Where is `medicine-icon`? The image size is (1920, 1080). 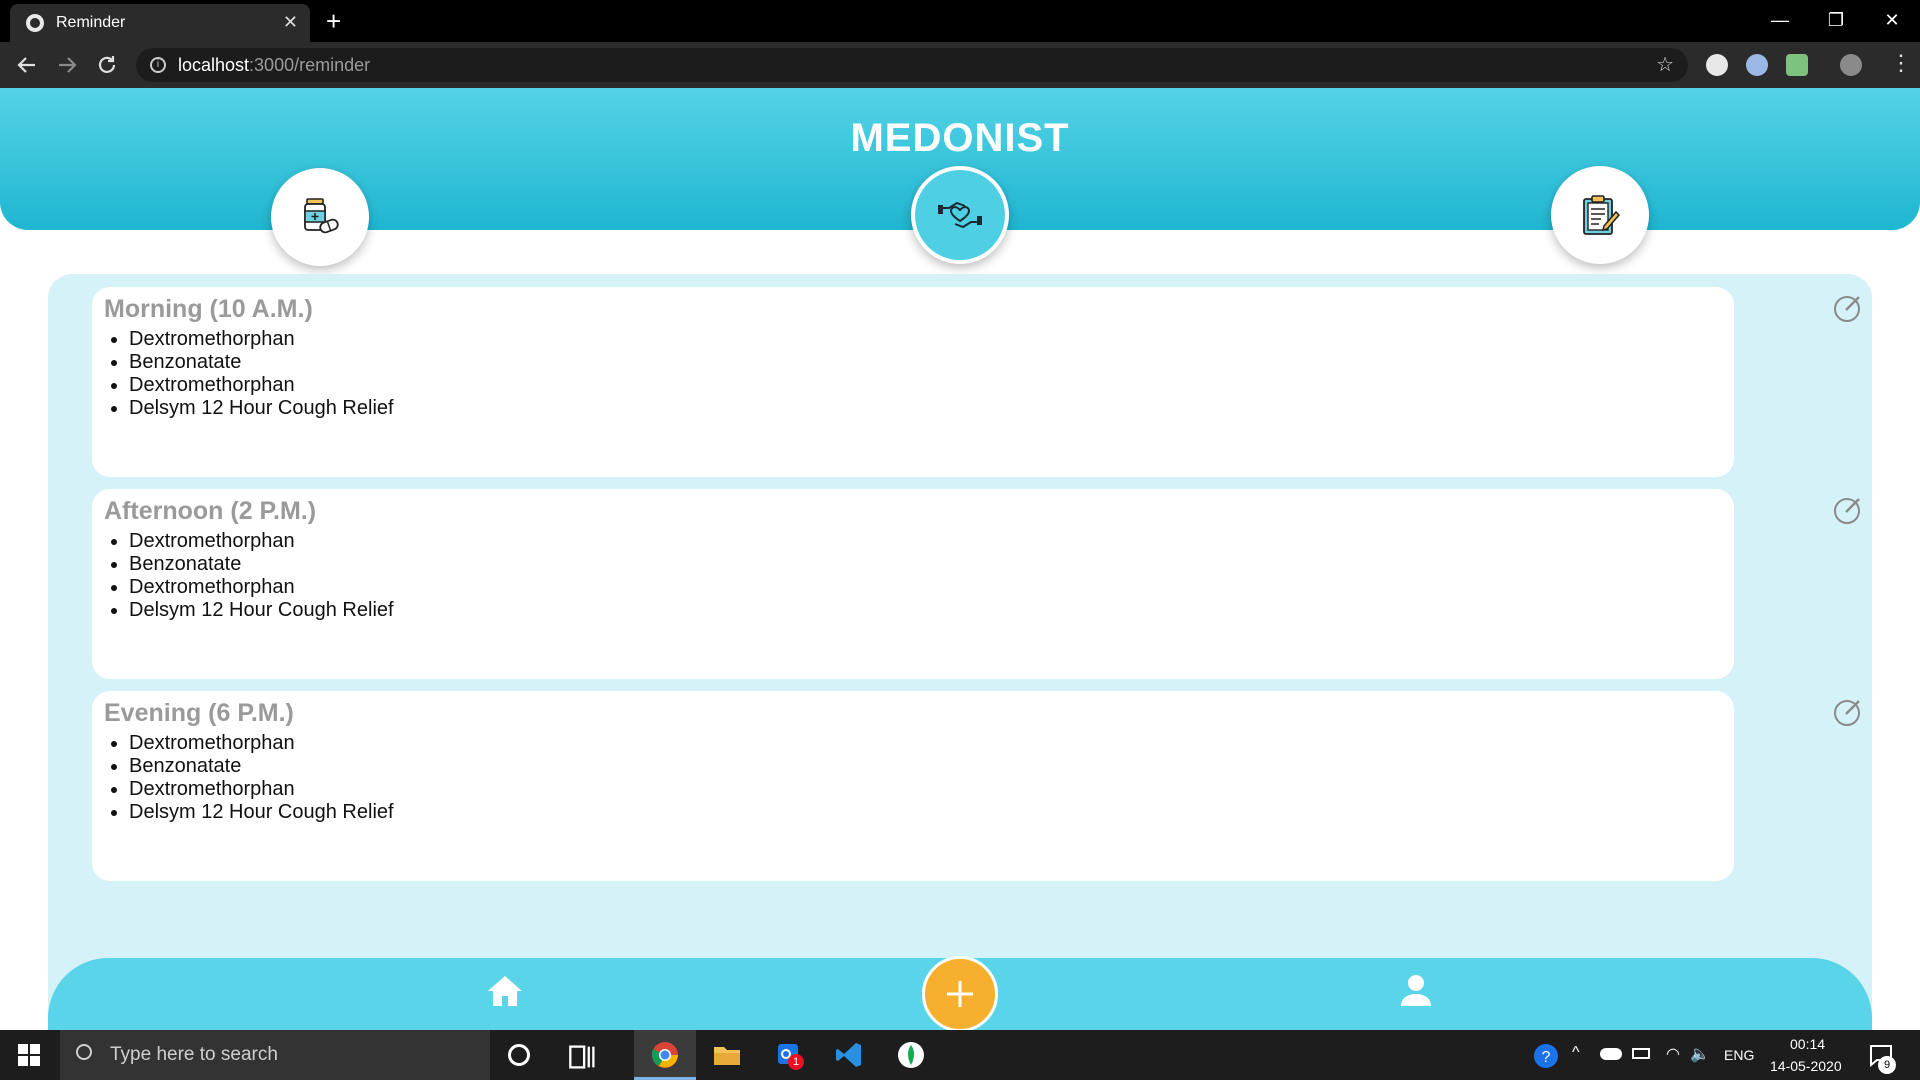 medicine-icon is located at coordinates (321, 216).